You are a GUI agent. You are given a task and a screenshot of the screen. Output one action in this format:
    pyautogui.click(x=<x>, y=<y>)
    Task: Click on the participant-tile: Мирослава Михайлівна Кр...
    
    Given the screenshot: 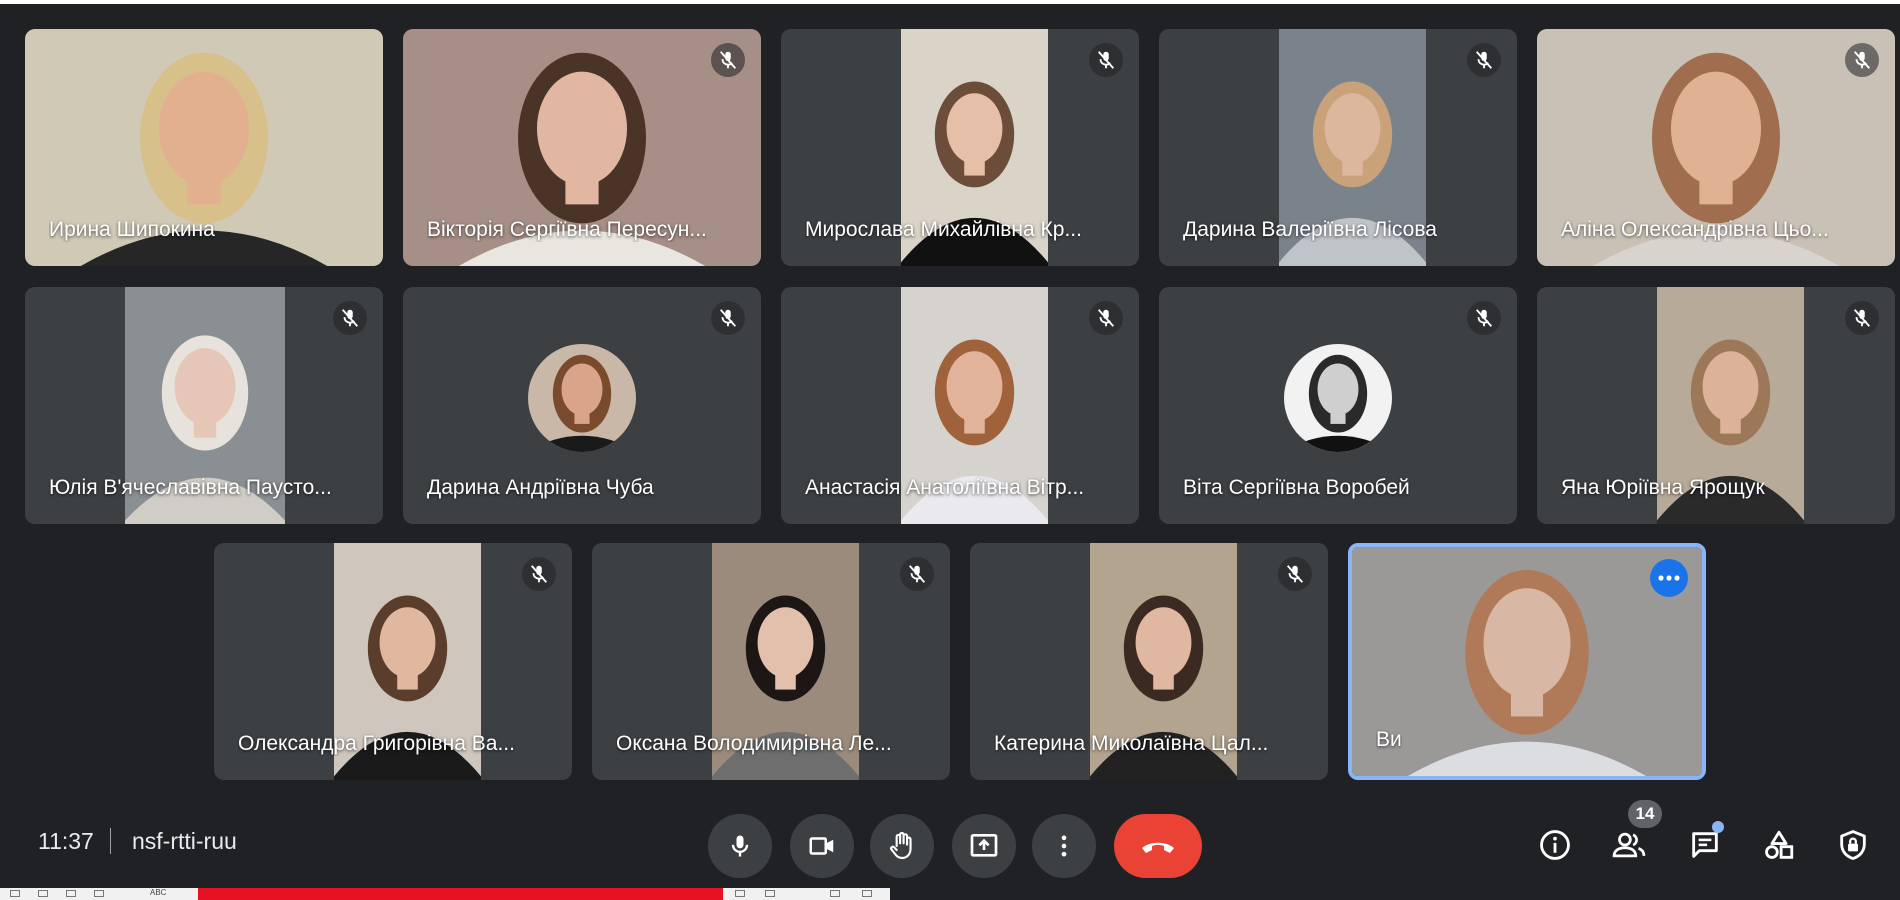 What is the action you would take?
    pyautogui.click(x=960, y=147)
    